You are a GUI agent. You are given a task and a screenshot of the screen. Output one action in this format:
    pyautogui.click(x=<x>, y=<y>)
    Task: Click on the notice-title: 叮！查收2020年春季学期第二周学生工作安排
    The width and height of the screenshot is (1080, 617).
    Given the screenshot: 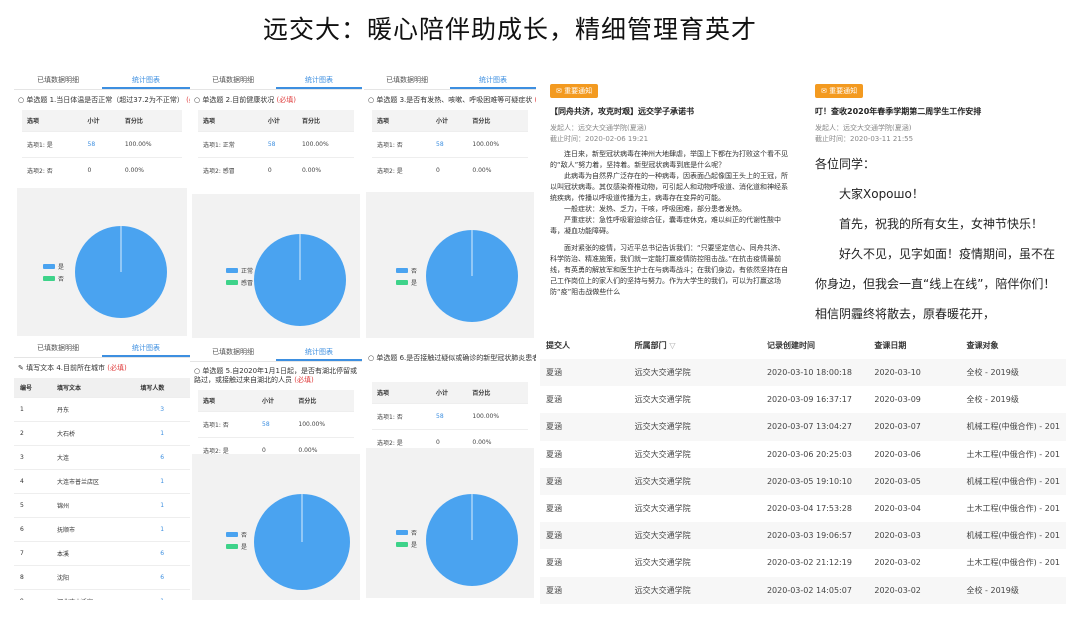 What is the action you would take?
    pyautogui.click(x=898, y=111)
    